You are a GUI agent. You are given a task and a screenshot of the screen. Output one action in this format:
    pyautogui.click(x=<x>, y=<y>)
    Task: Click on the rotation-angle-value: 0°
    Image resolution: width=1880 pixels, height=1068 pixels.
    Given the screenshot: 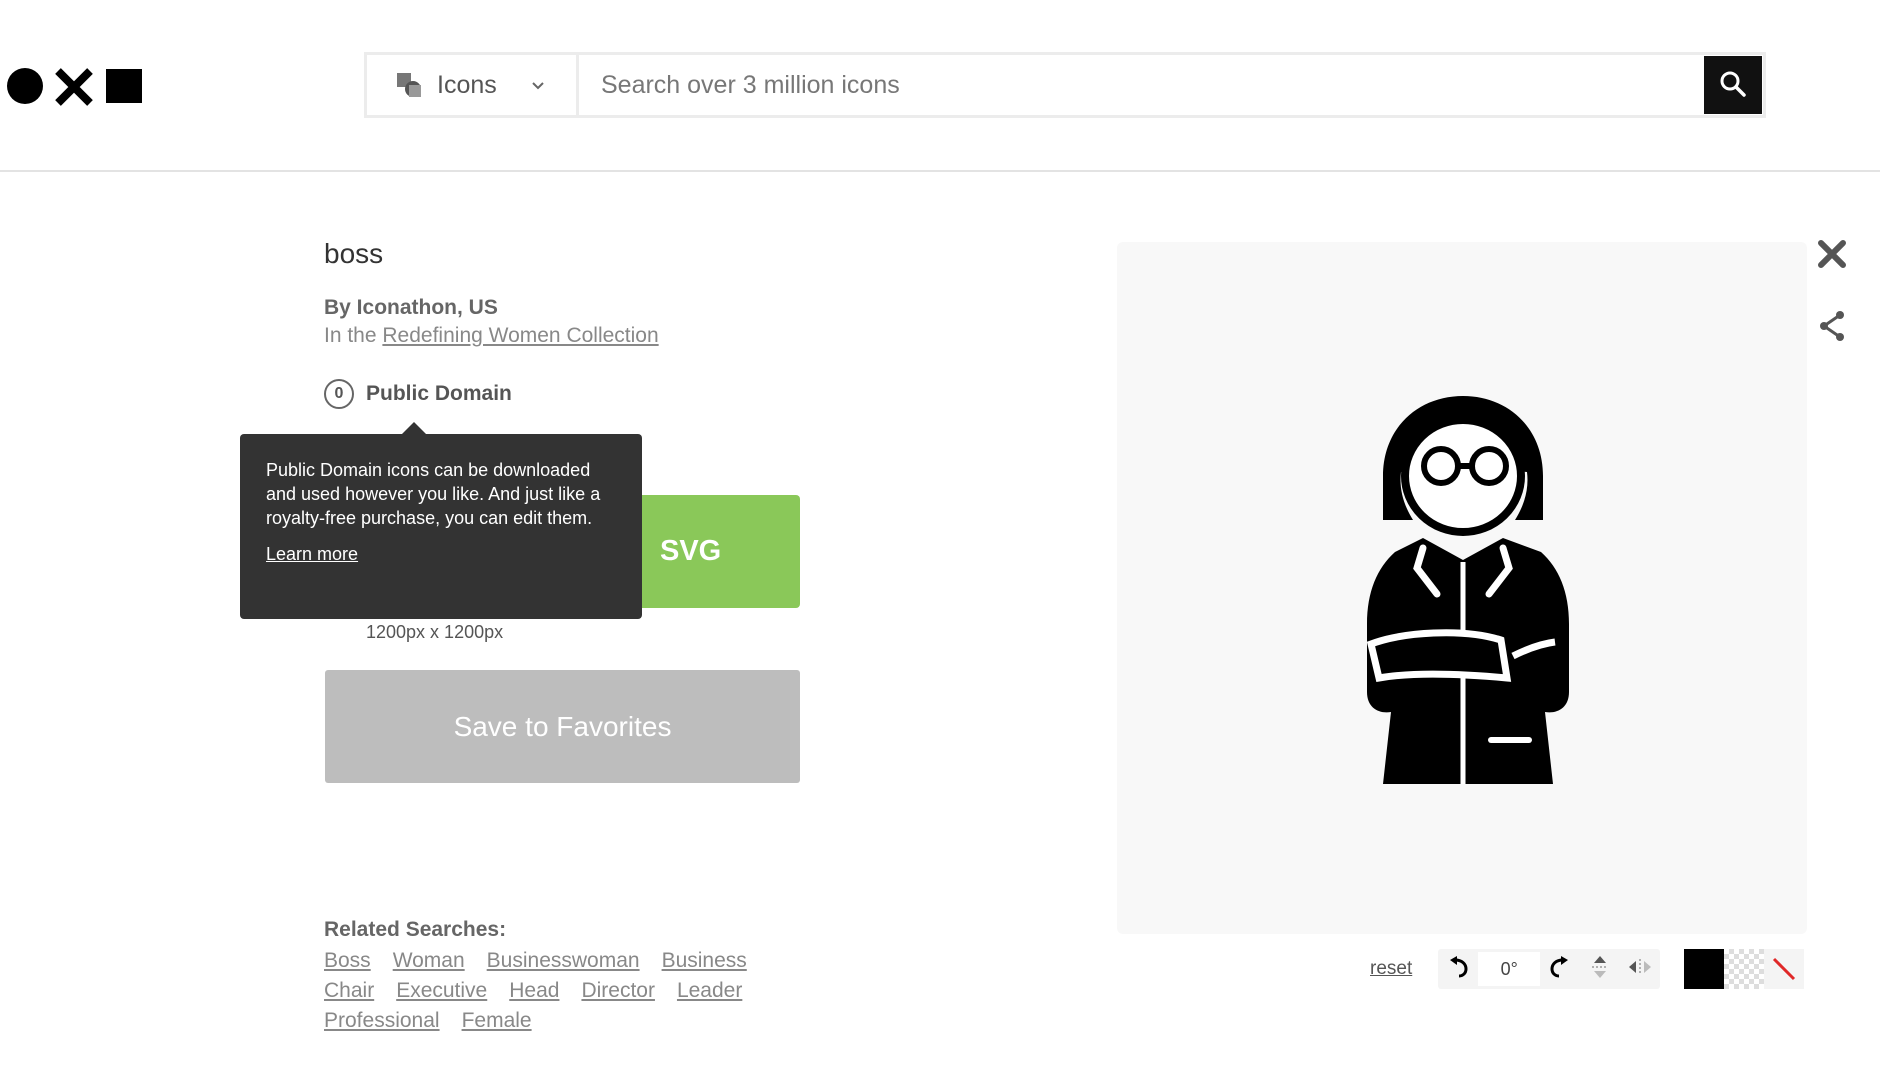 What is the action you would take?
    pyautogui.click(x=1509, y=969)
    